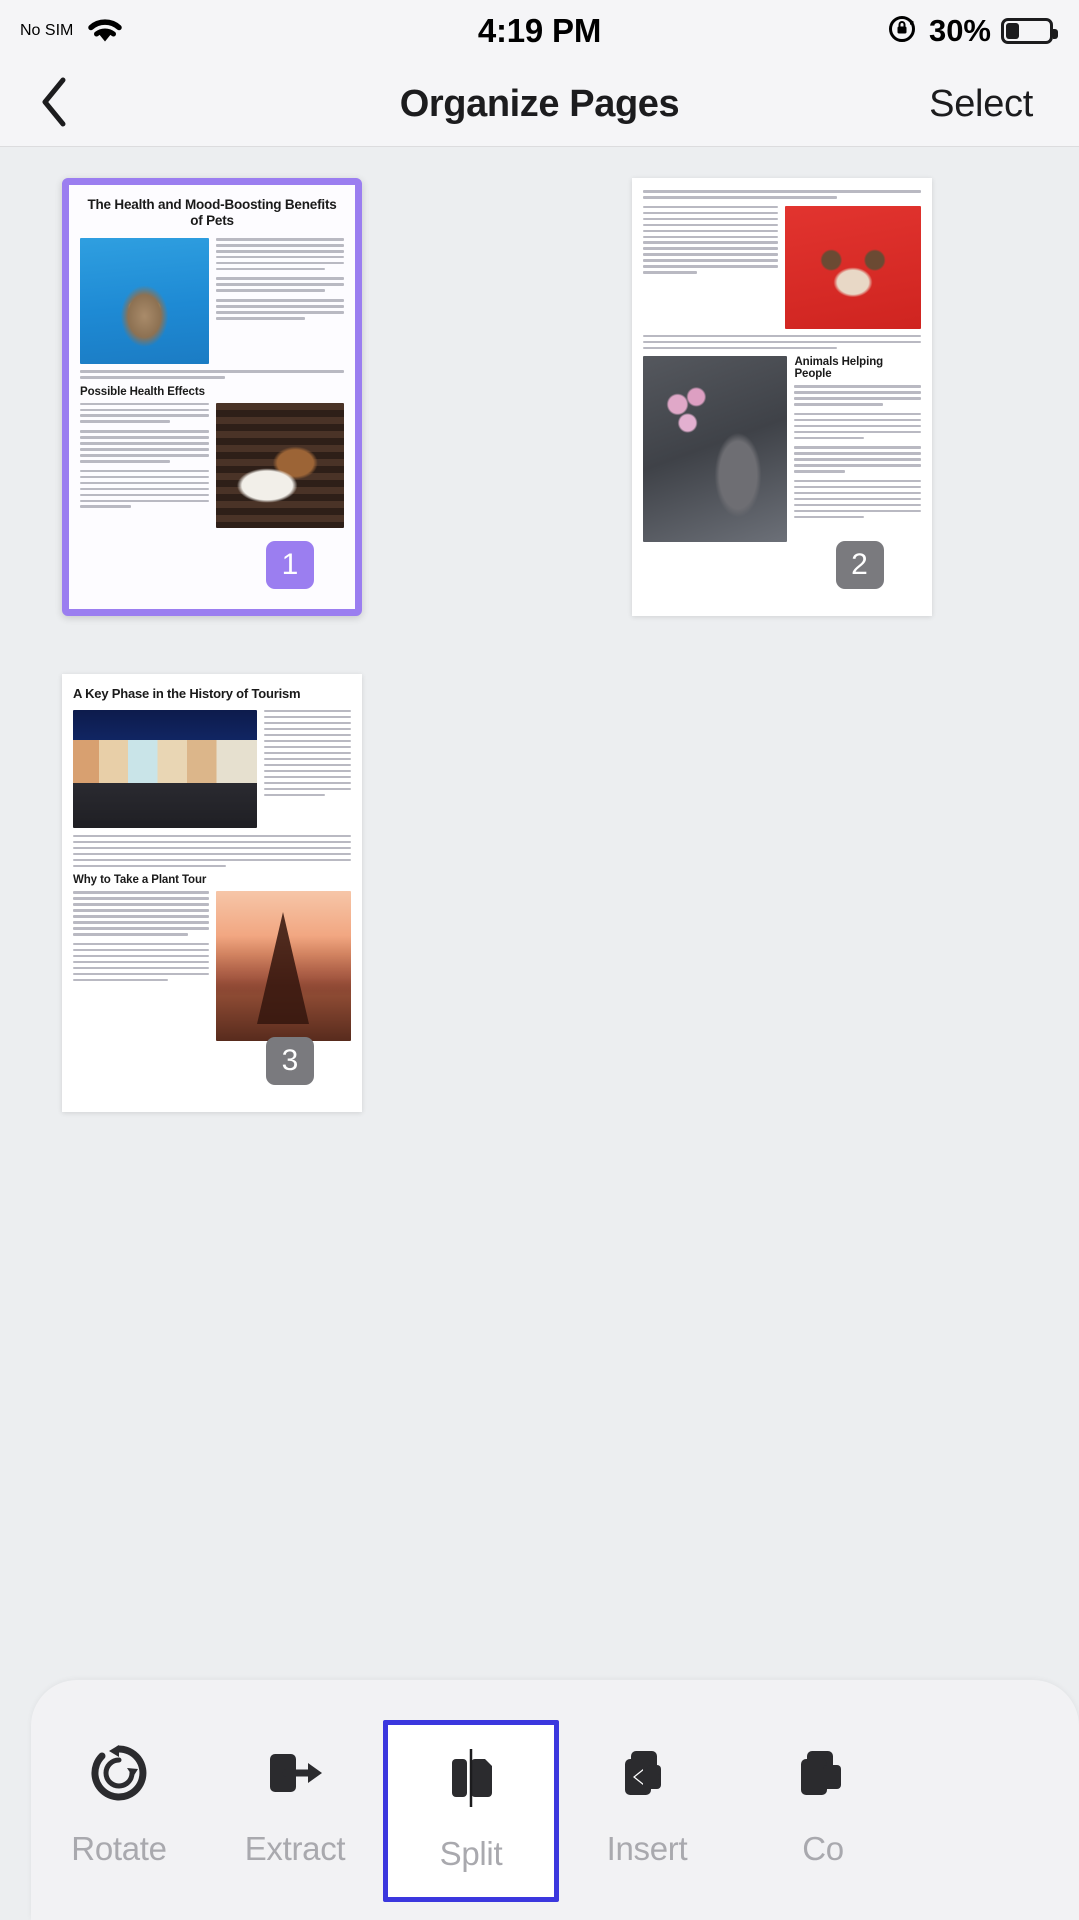 Image resolution: width=1079 pixels, height=1920 pixels. What do you see at coordinates (539, 31) in the screenshot?
I see `status-bar: No SIM 4:19 PM 30%` at bounding box center [539, 31].